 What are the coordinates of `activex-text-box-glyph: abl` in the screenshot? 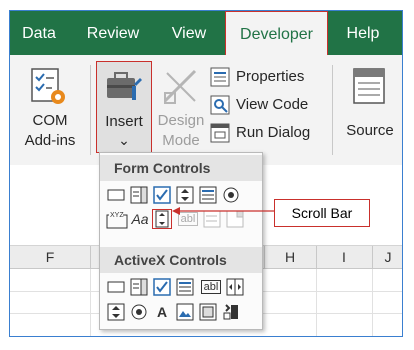 It's located at (211, 287).